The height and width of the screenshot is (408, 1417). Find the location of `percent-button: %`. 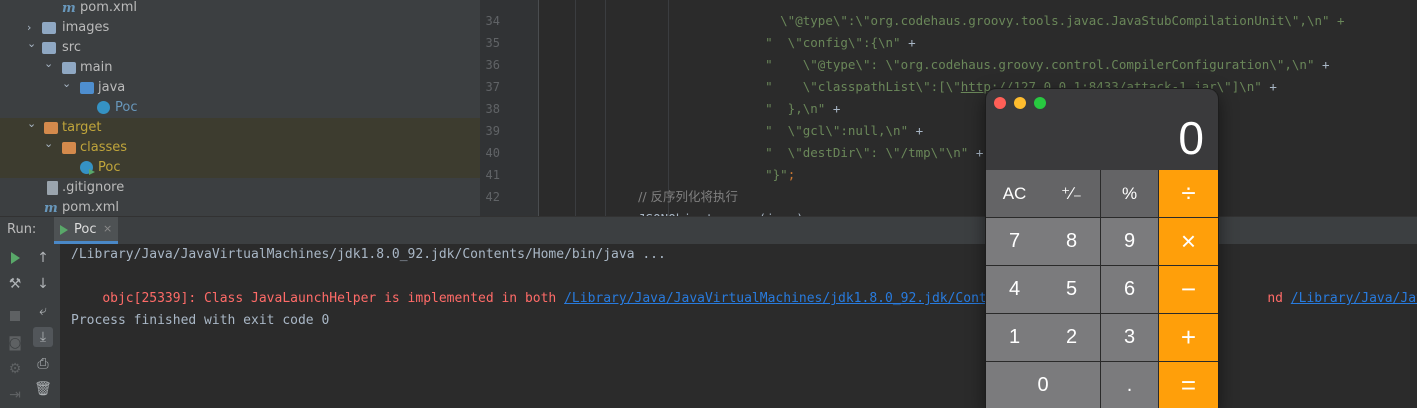

percent-button: % is located at coordinates (1130, 194).